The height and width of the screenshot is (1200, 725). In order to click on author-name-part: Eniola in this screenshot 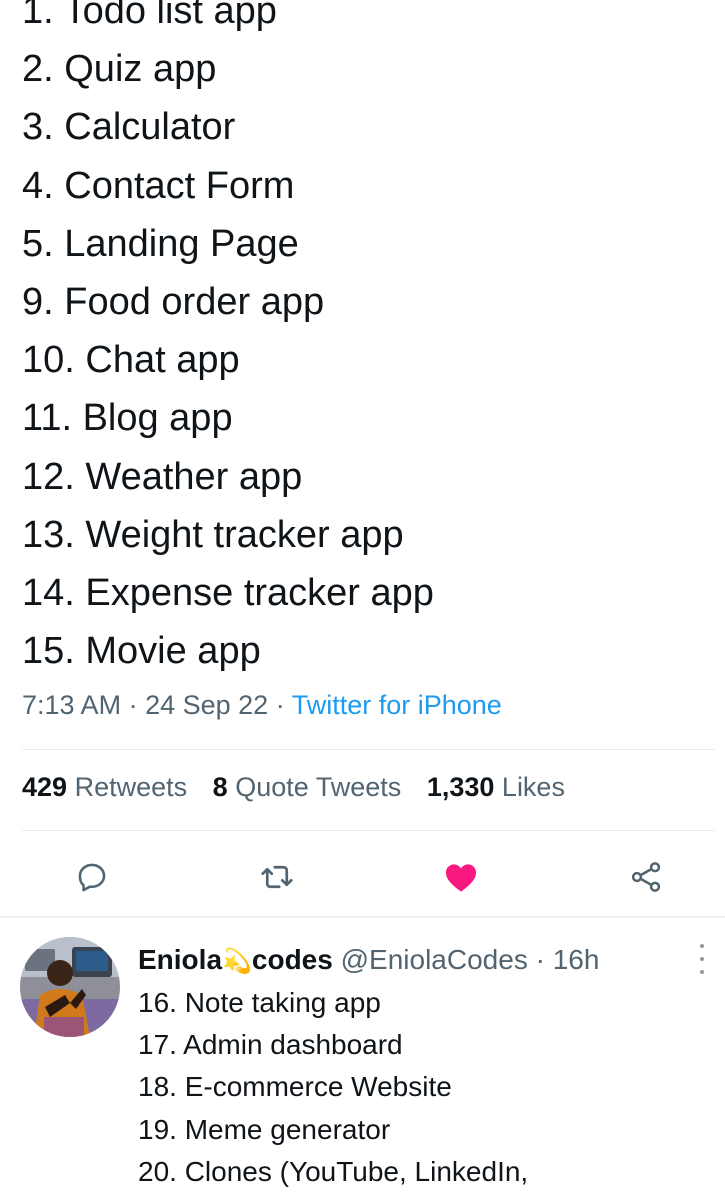, I will do `click(180, 959)`.